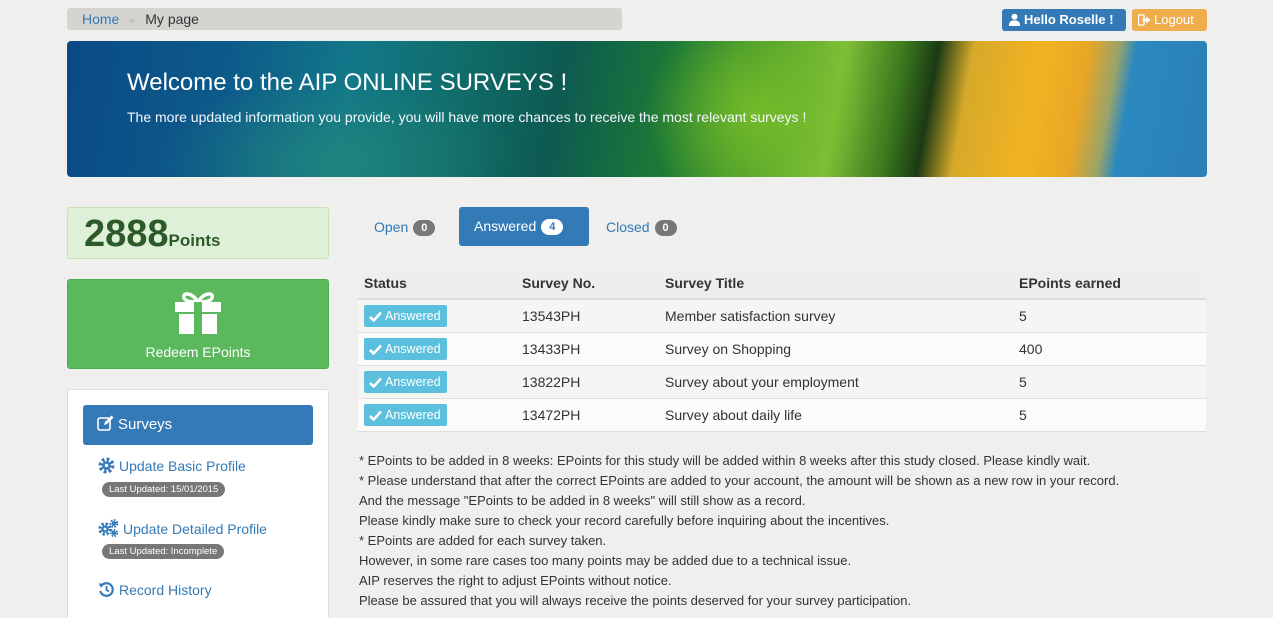  I want to click on redeem-epoints-button: Redeem EPoints, so click(198, 324).